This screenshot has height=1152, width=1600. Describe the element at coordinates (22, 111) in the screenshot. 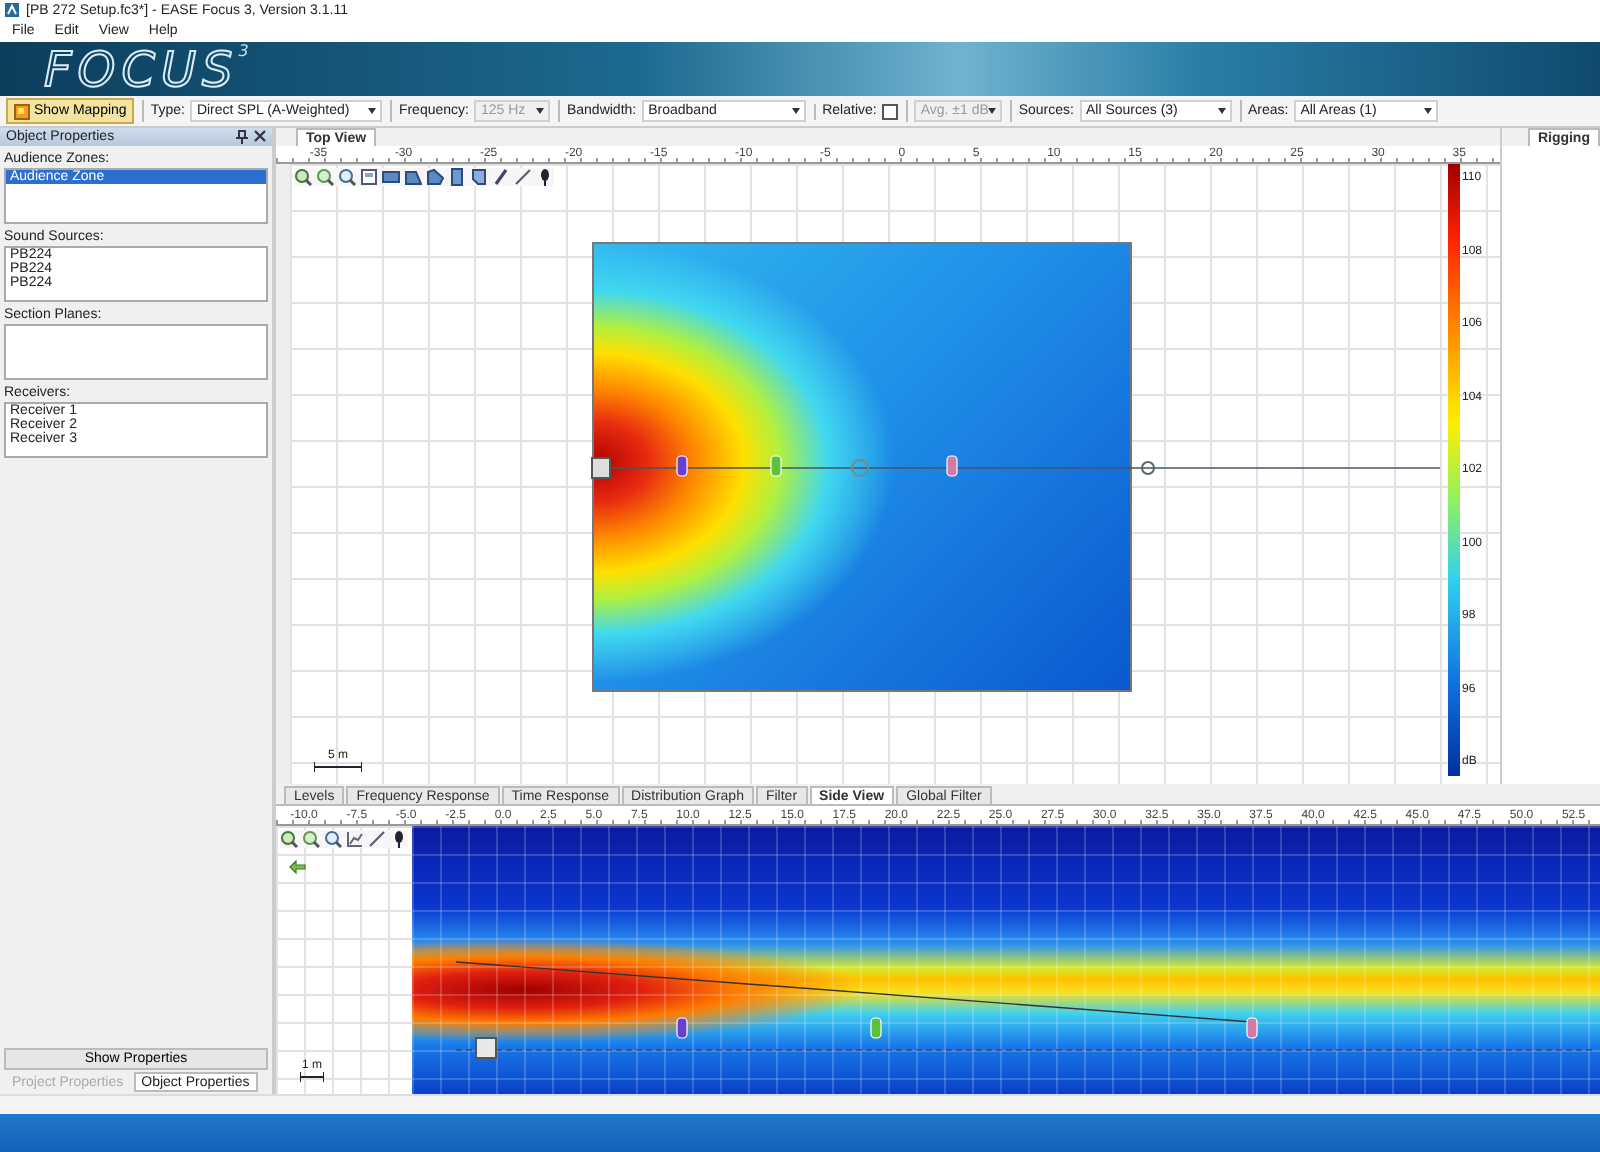

I see `map-icon` at that location.